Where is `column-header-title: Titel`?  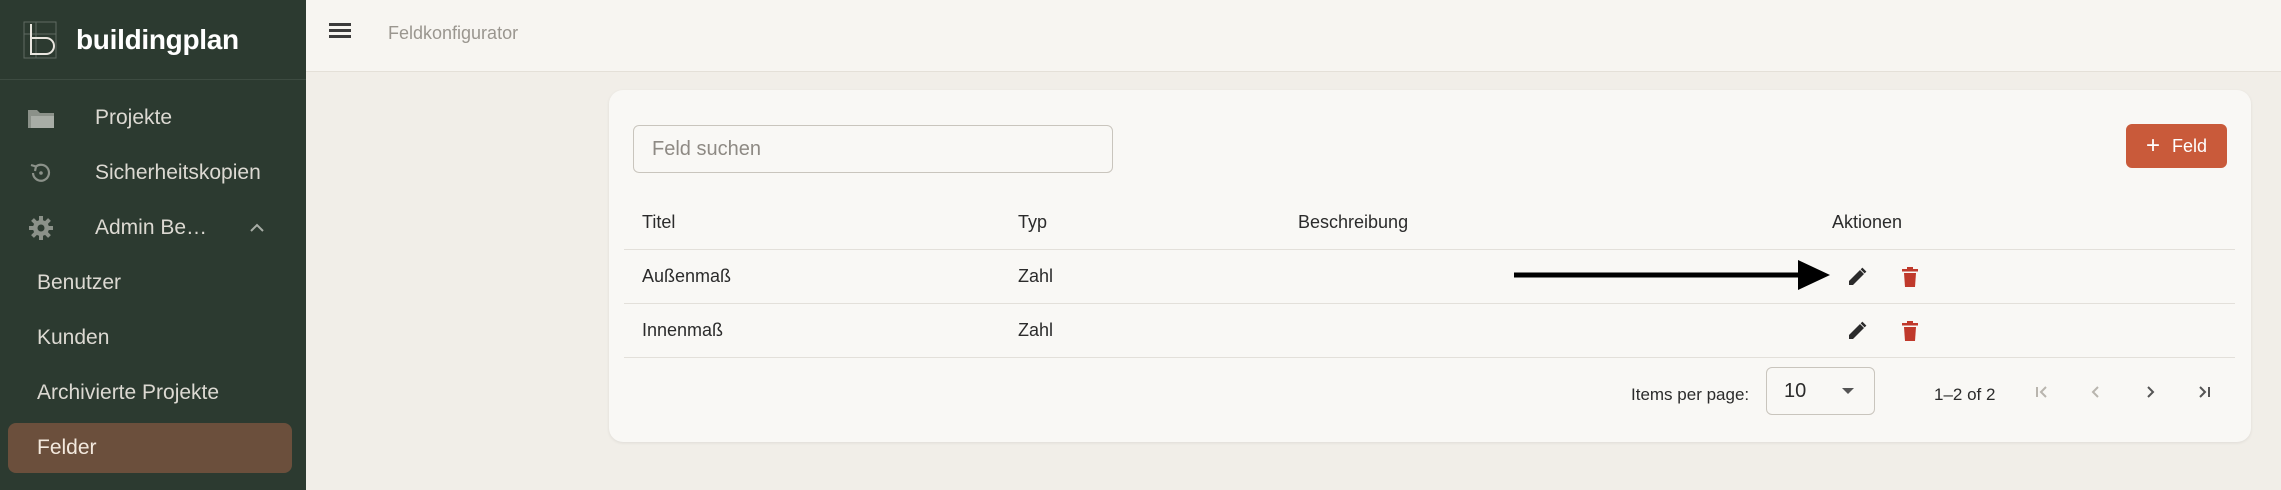
column-header-title: Titel is located at coordinates (658, 222).